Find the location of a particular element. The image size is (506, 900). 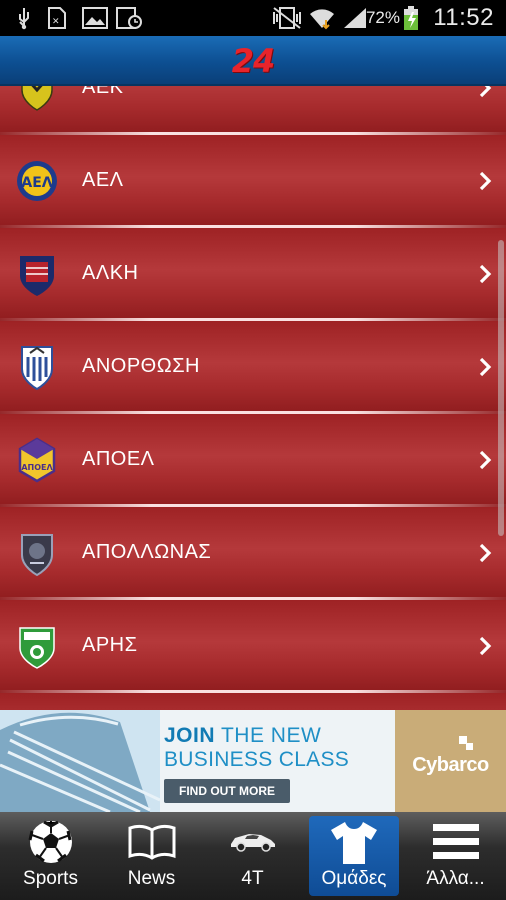

list-scrollbar is located at coordinates (501, 388).